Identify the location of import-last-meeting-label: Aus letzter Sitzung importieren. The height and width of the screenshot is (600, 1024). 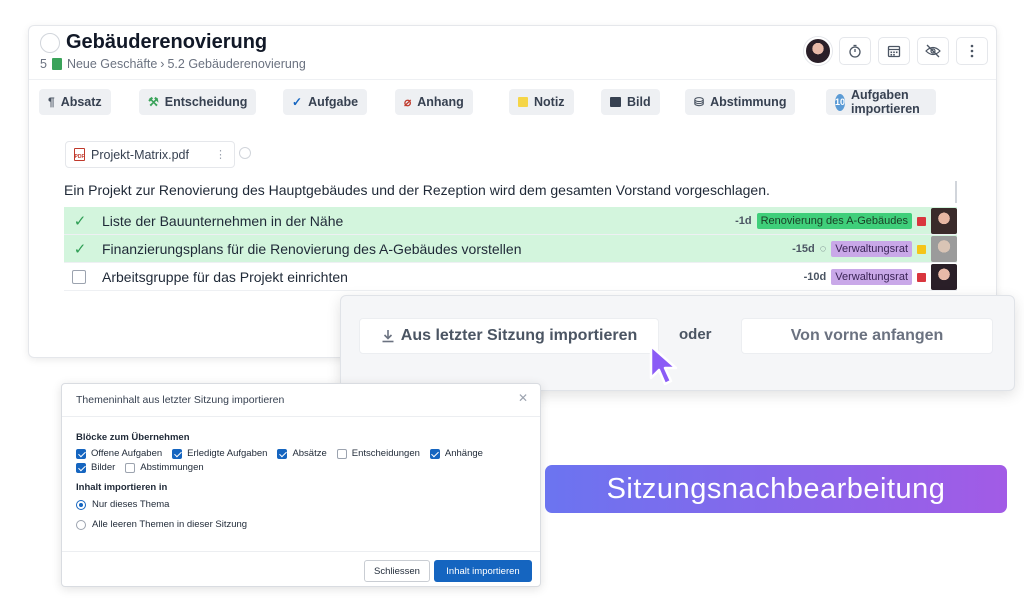
(519, 335).